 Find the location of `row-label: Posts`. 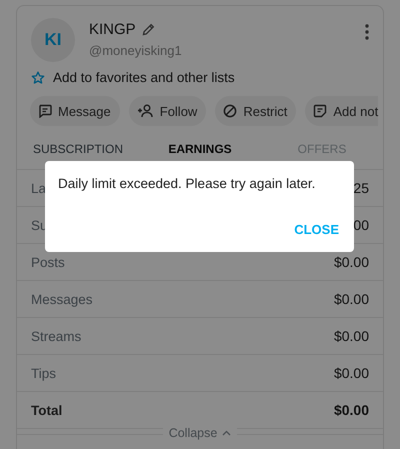

row-label: Posts is located at coordinates (48, 262).